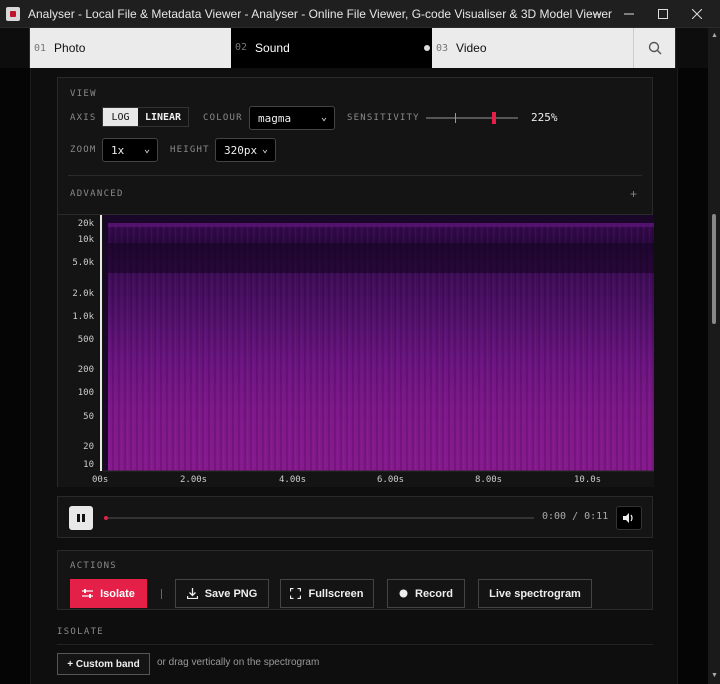  What do you see at coordinates (190, 150) in the screenshot?
I see `height-label: HEIGHT` at bounding box center [190, 150].